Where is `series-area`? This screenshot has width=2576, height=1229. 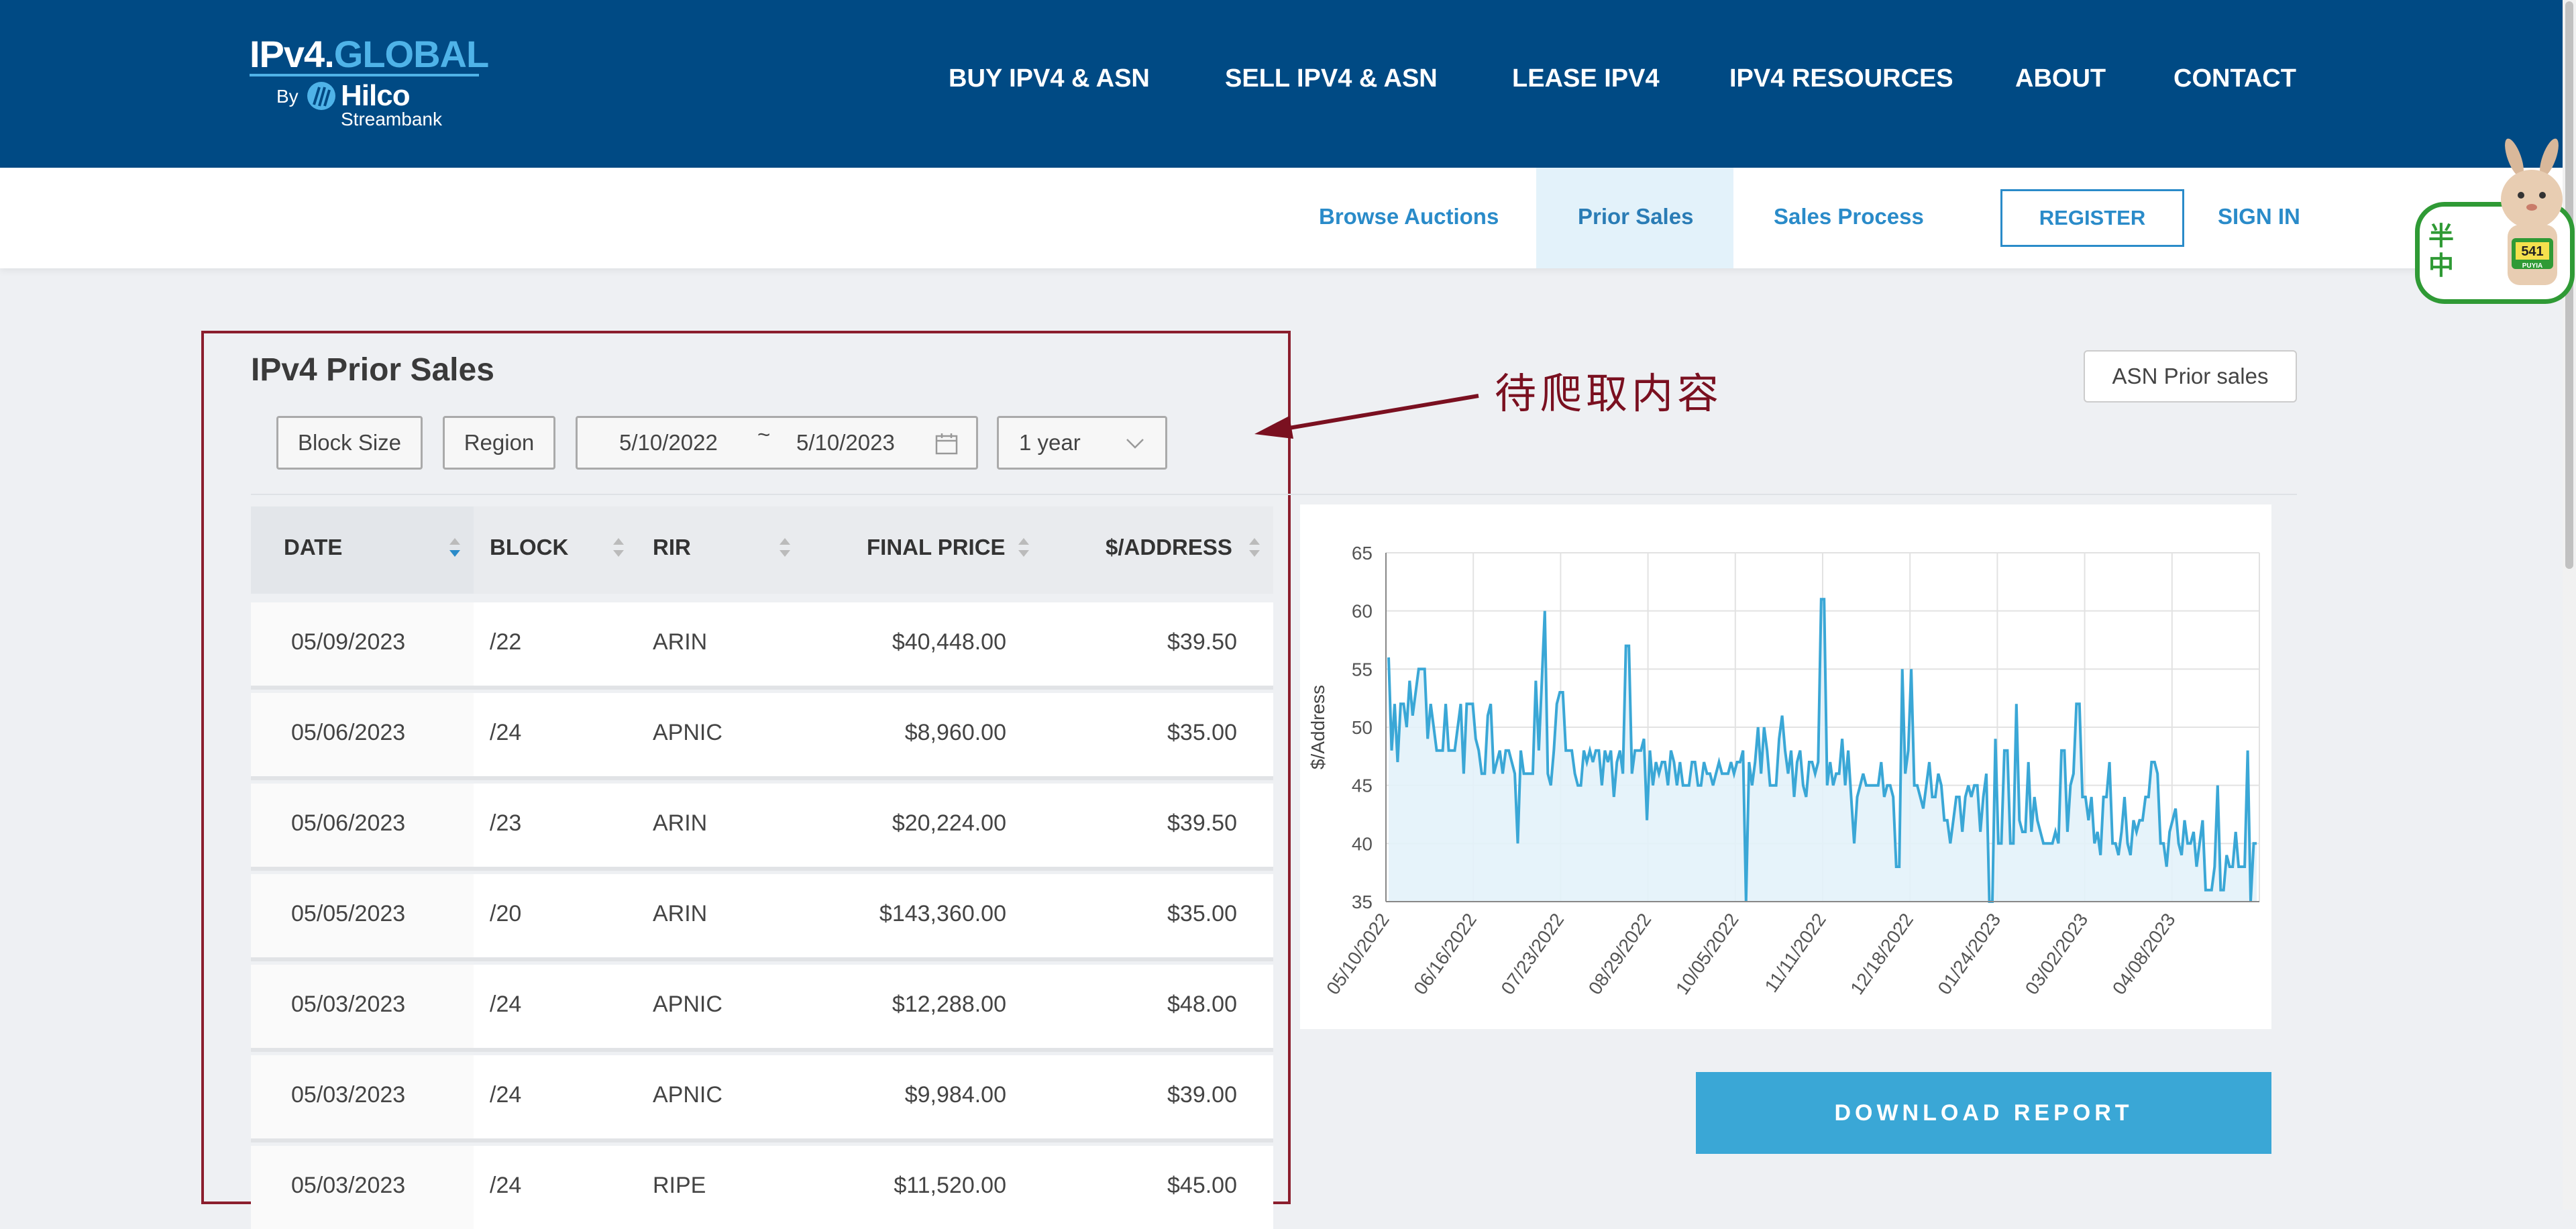 series-area is located at coordinates (1823, 751).